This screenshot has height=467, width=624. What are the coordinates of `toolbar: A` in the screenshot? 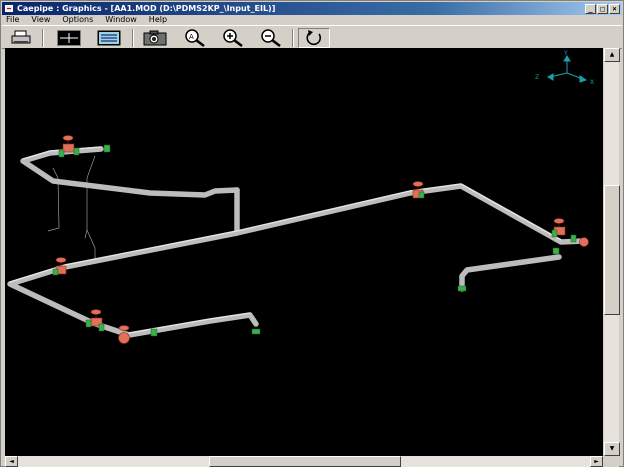 It's located at (312, 37).